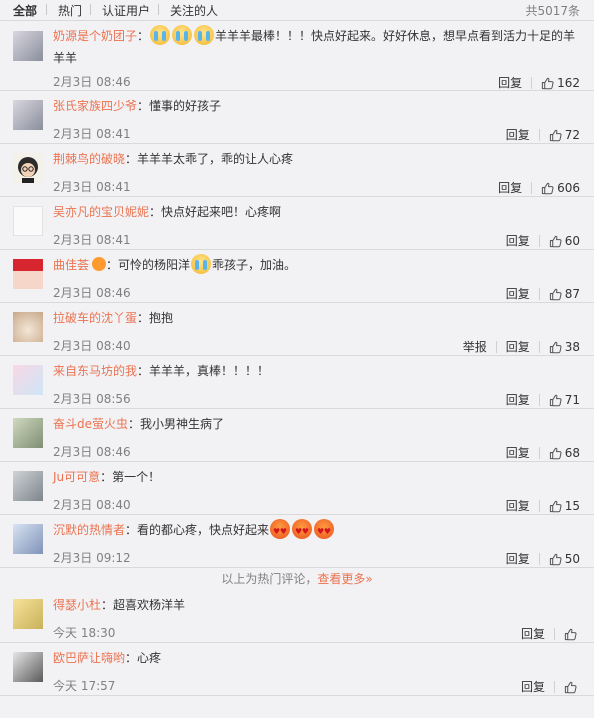 Image resolution: width=594 pixels, height=718 pixels. Describe the element at coordinates (572, 505) in the screenshot. I see `like-count: 15` at that location.